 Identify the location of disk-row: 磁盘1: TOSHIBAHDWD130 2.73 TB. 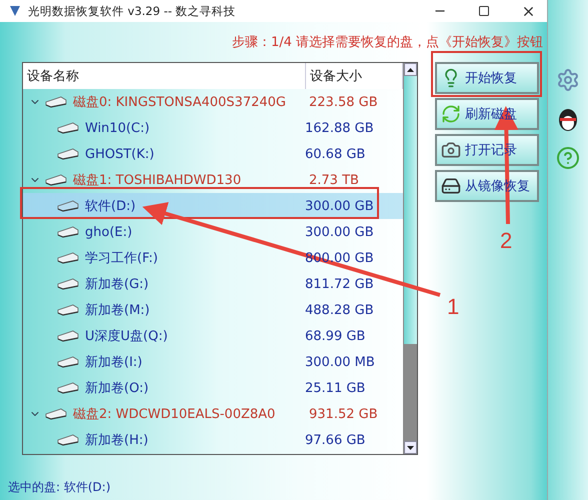
(213, 180).